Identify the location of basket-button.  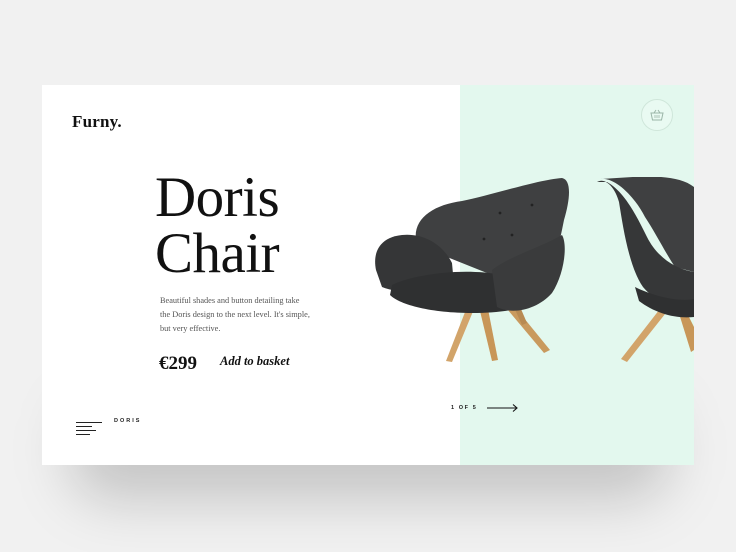
(657, 115).